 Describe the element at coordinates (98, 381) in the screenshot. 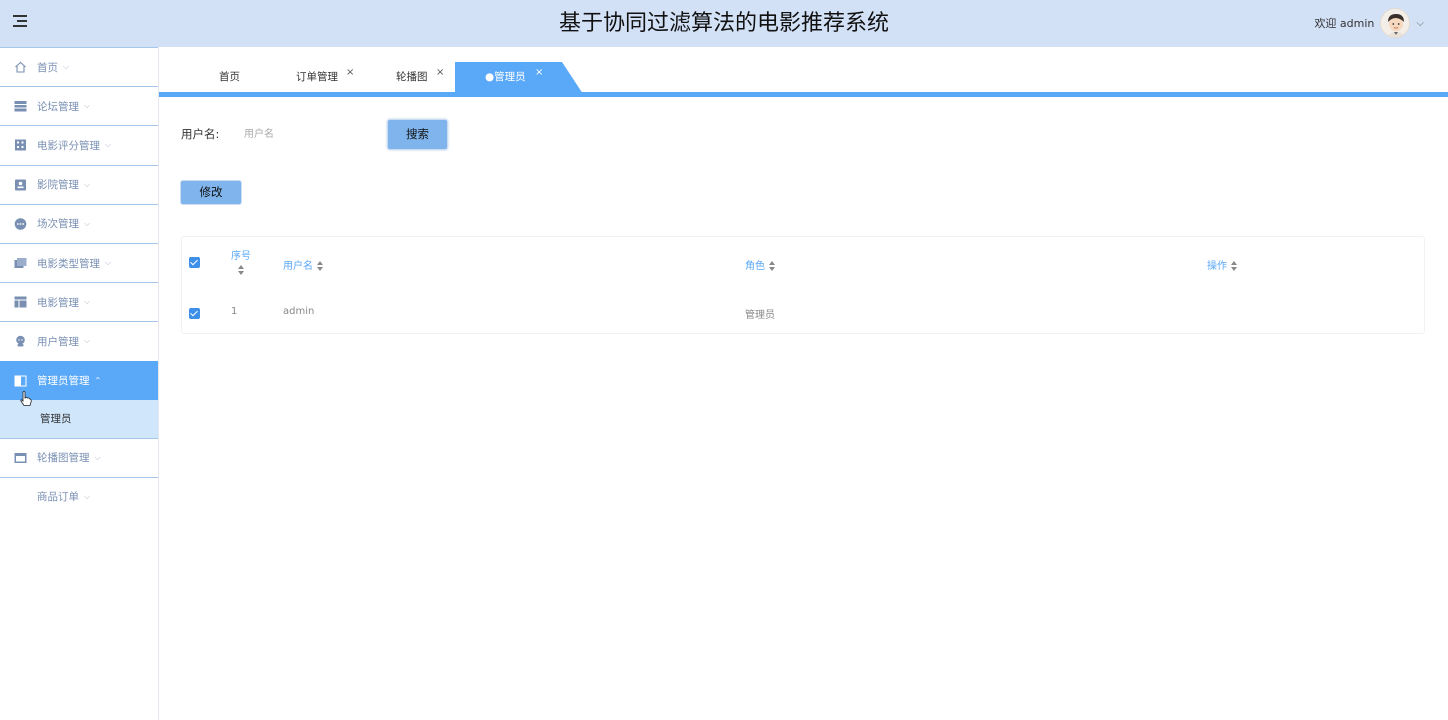

I see `chevron-up-icon: ⌃` at that location.